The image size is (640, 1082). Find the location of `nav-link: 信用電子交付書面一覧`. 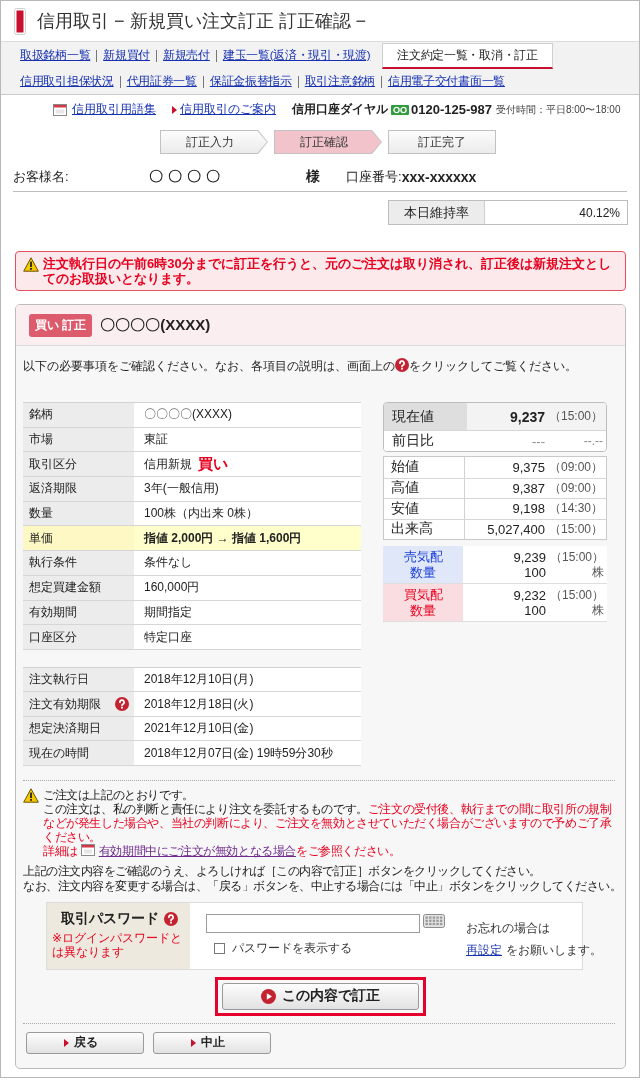

nav-link: 信用電子交付書面一覧 is located at coordinates (446, 81).